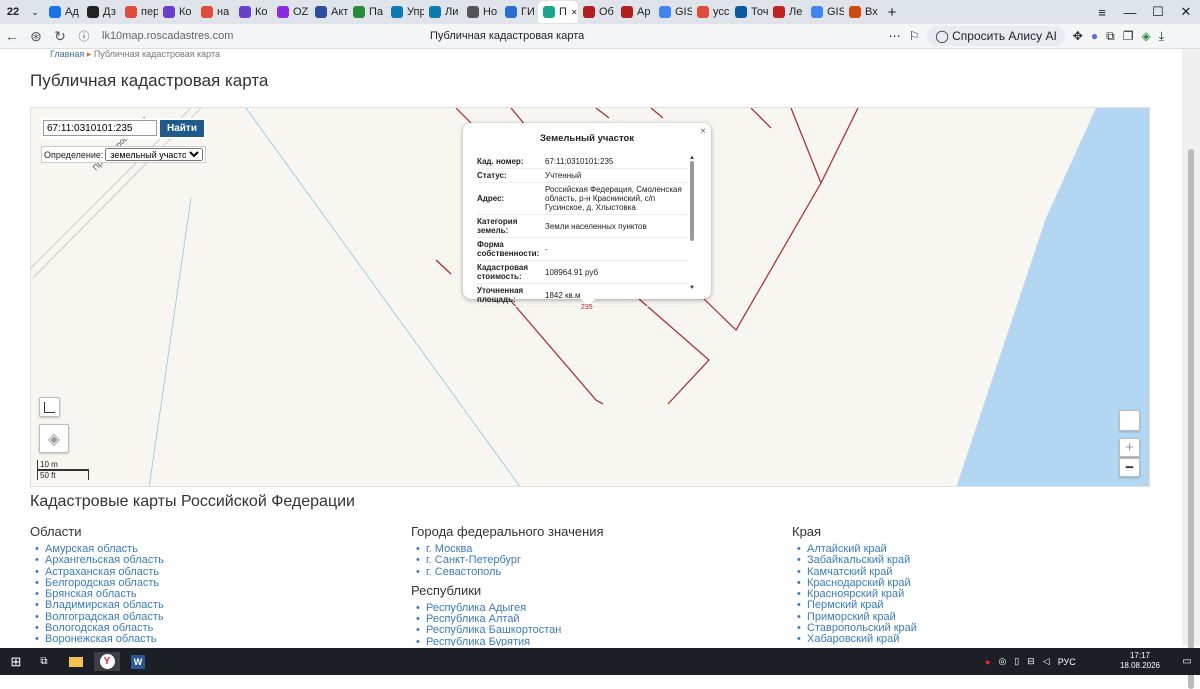 The image size is (1200, 689). I want to click on region-link: г. Санкт-Петербург, so click(507, 560).